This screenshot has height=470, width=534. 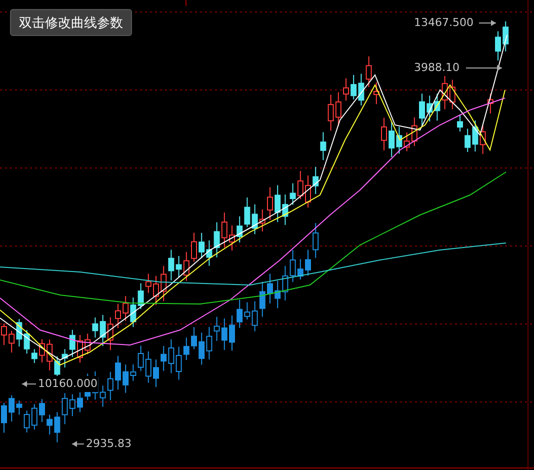 I want to click on price-label: 10160.000, so click(x=68, y=384).